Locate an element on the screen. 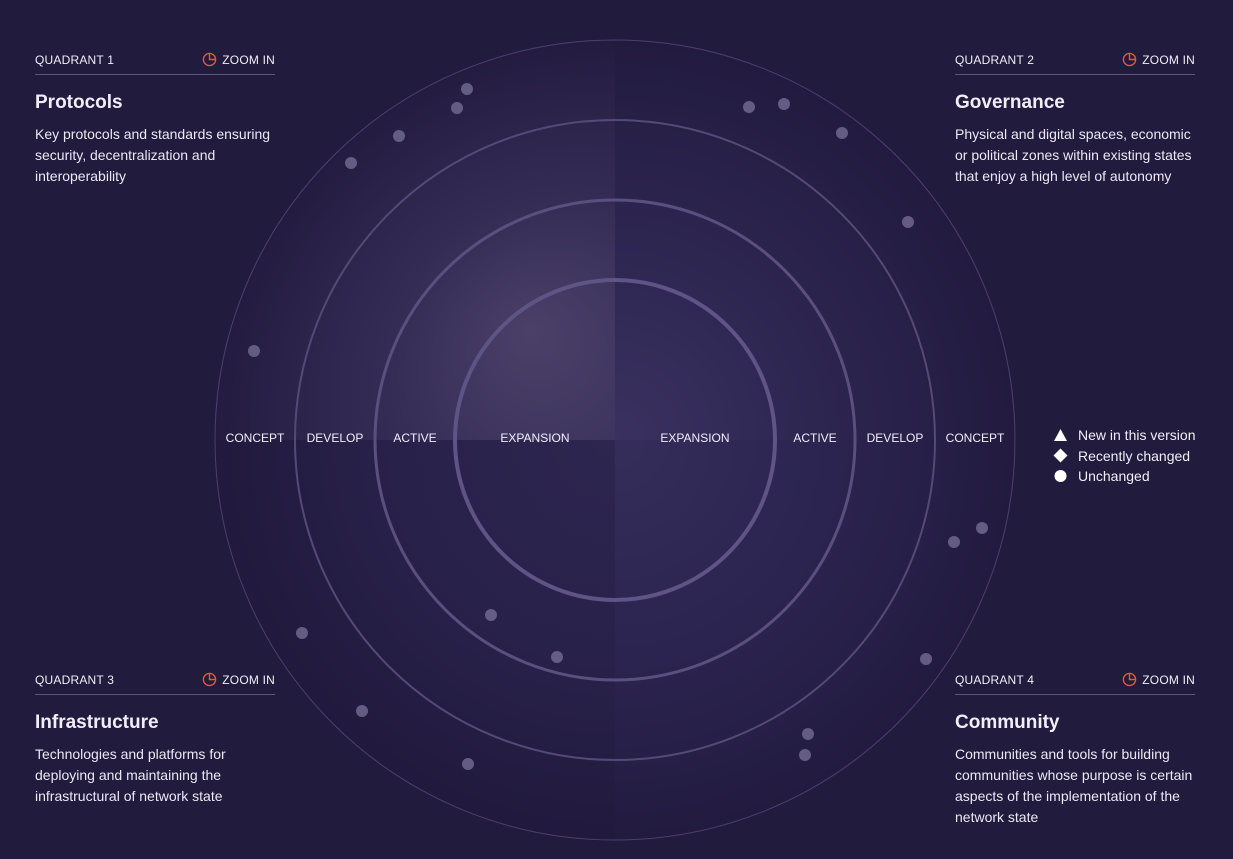 This screenshot has height=859, width=1233. diamond-icon is located at coordinates (1060, 455).